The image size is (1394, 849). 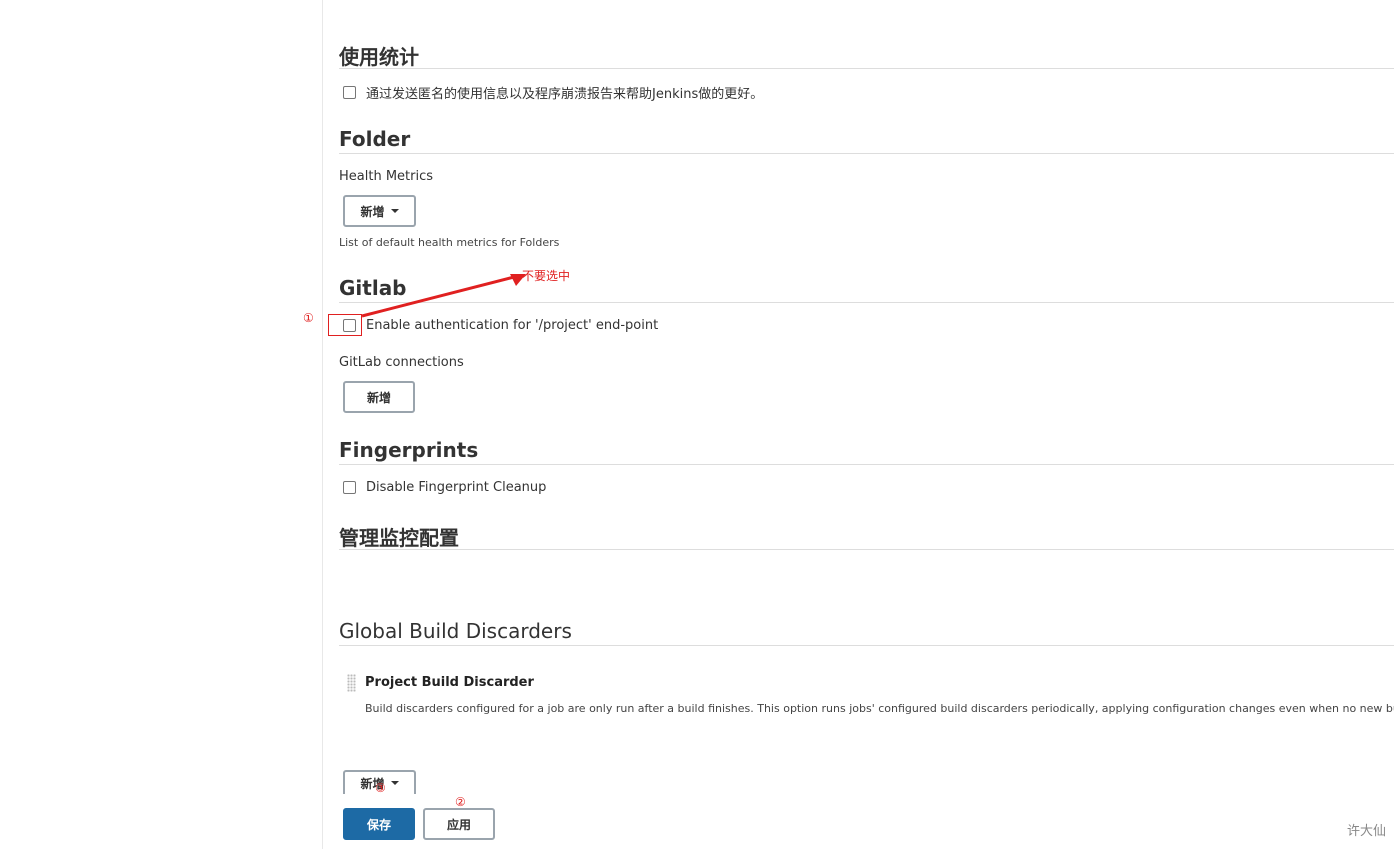 I want to click on save-button-label: 保存, so click(x=378, y=824).